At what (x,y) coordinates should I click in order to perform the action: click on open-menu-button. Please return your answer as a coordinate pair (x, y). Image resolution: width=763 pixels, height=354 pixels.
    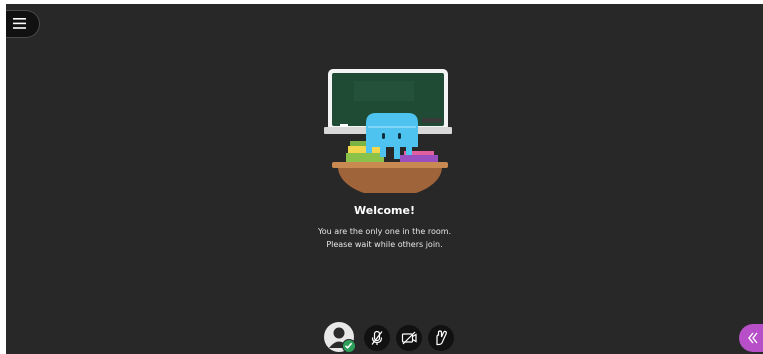
    Looking at the image, I should click on (23, 24).